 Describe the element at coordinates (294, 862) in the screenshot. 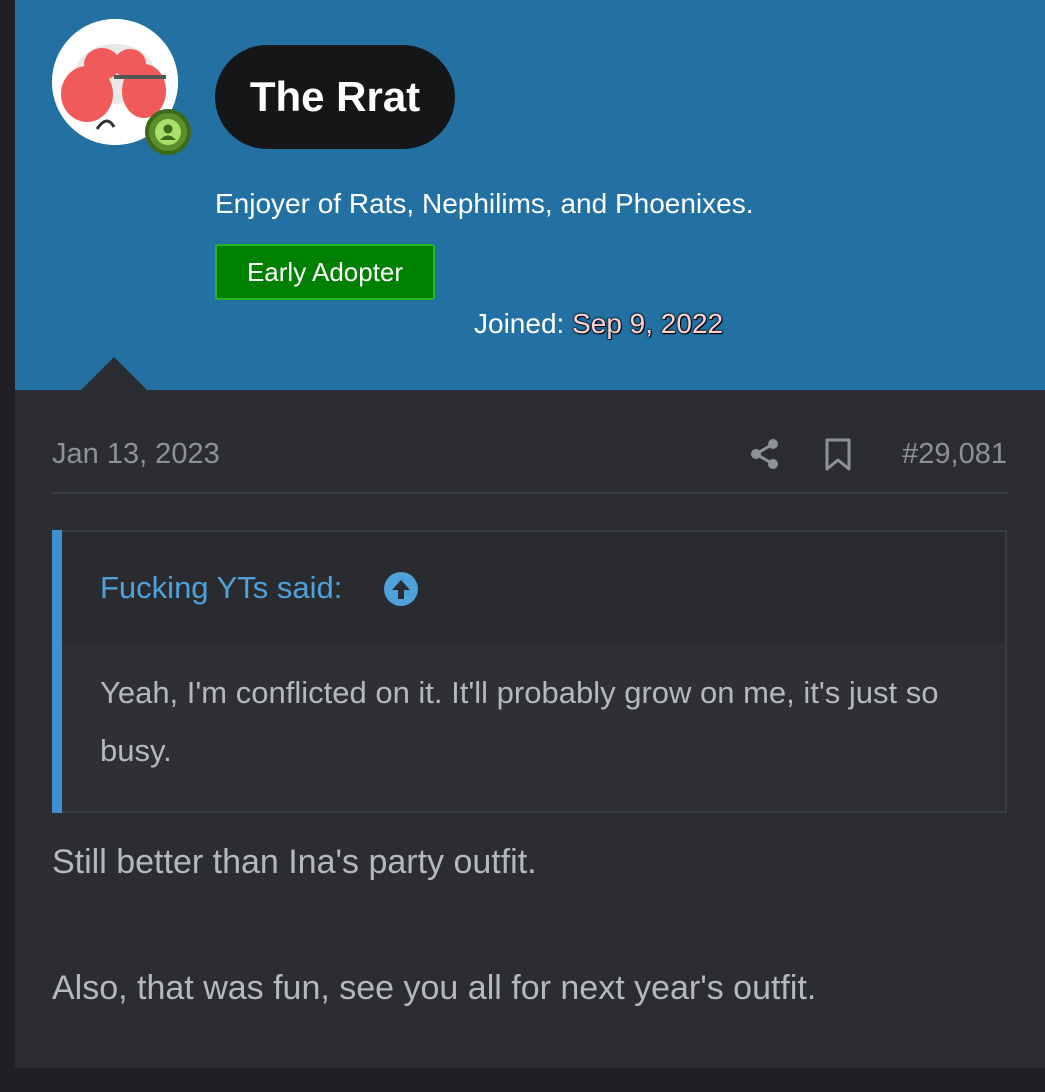

I see `message-line: Still better than Ina's party outfit.` at that location.